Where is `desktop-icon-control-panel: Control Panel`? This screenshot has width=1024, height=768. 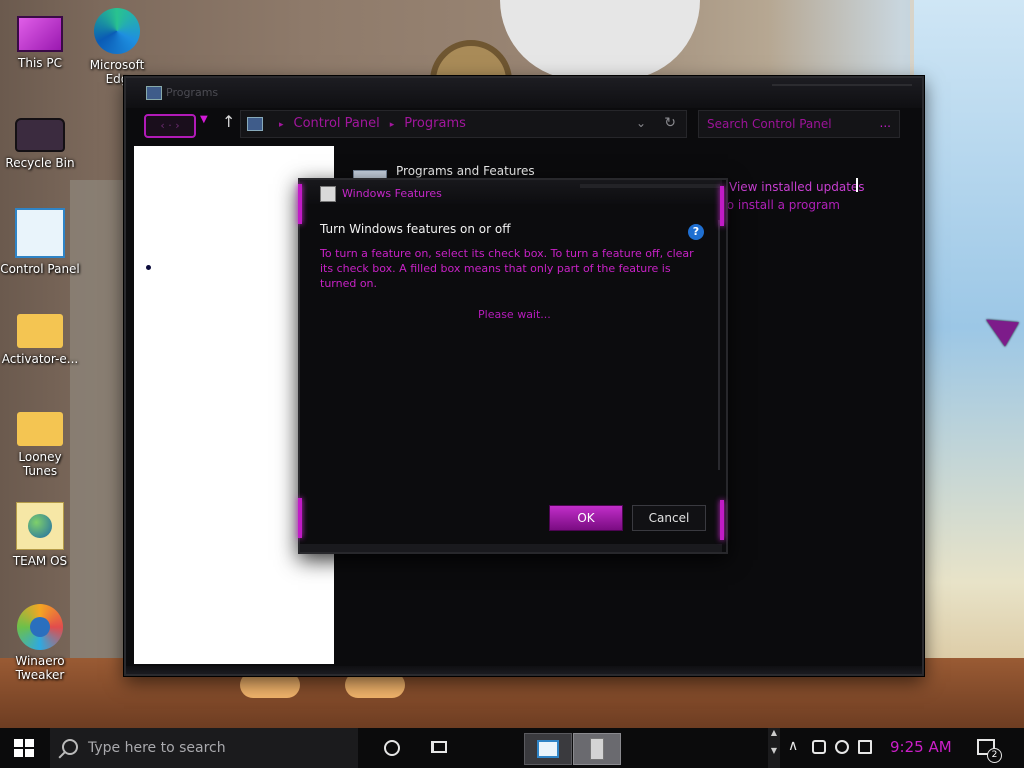
desktop-icon-control-panel: Control Panel is located at coordinates (40, 242).